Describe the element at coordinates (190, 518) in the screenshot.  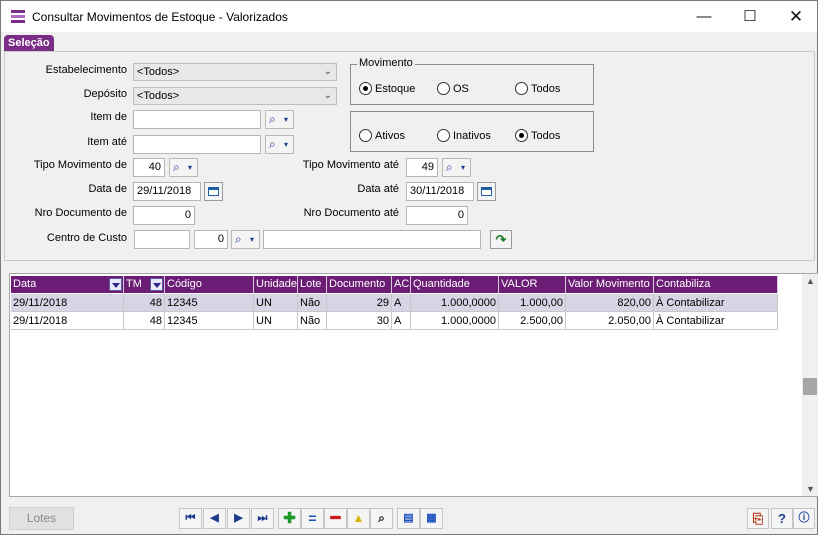
I see `first-record-button: ⏮` at that location.